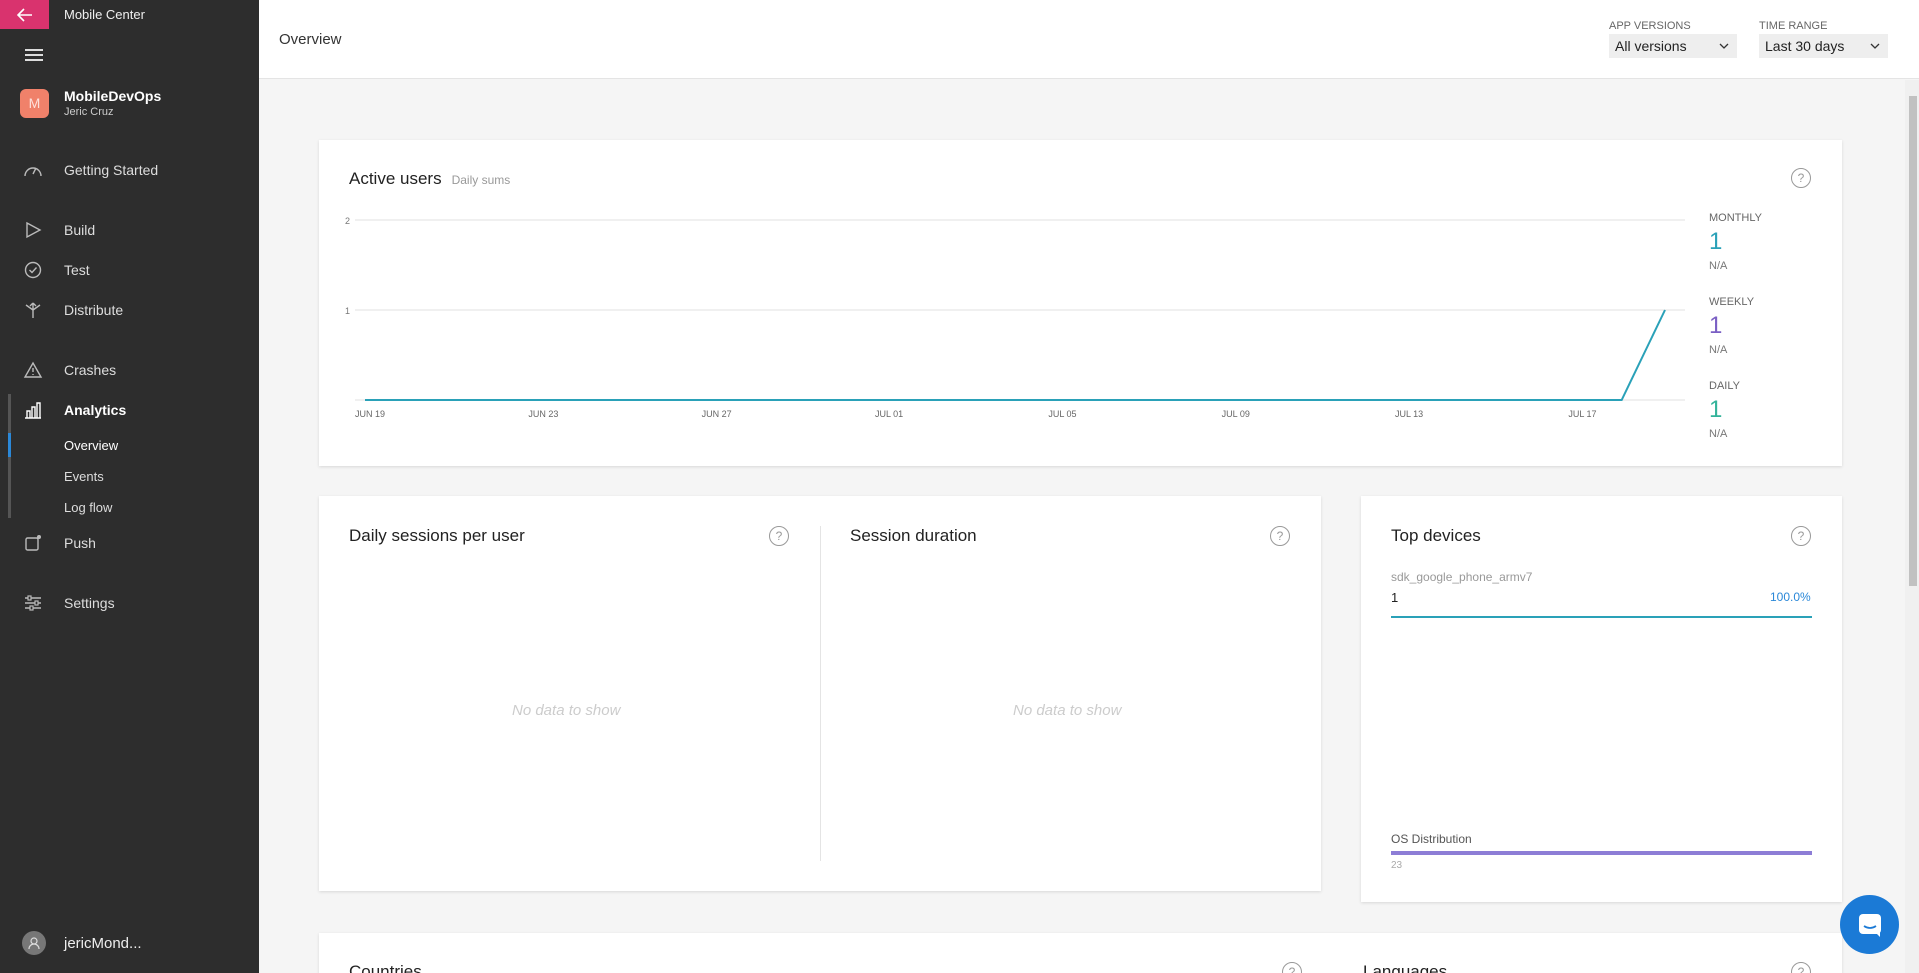 This screenshot has width=1919, height=973. I want to click on arrow-left-icon, so click(24, 14).